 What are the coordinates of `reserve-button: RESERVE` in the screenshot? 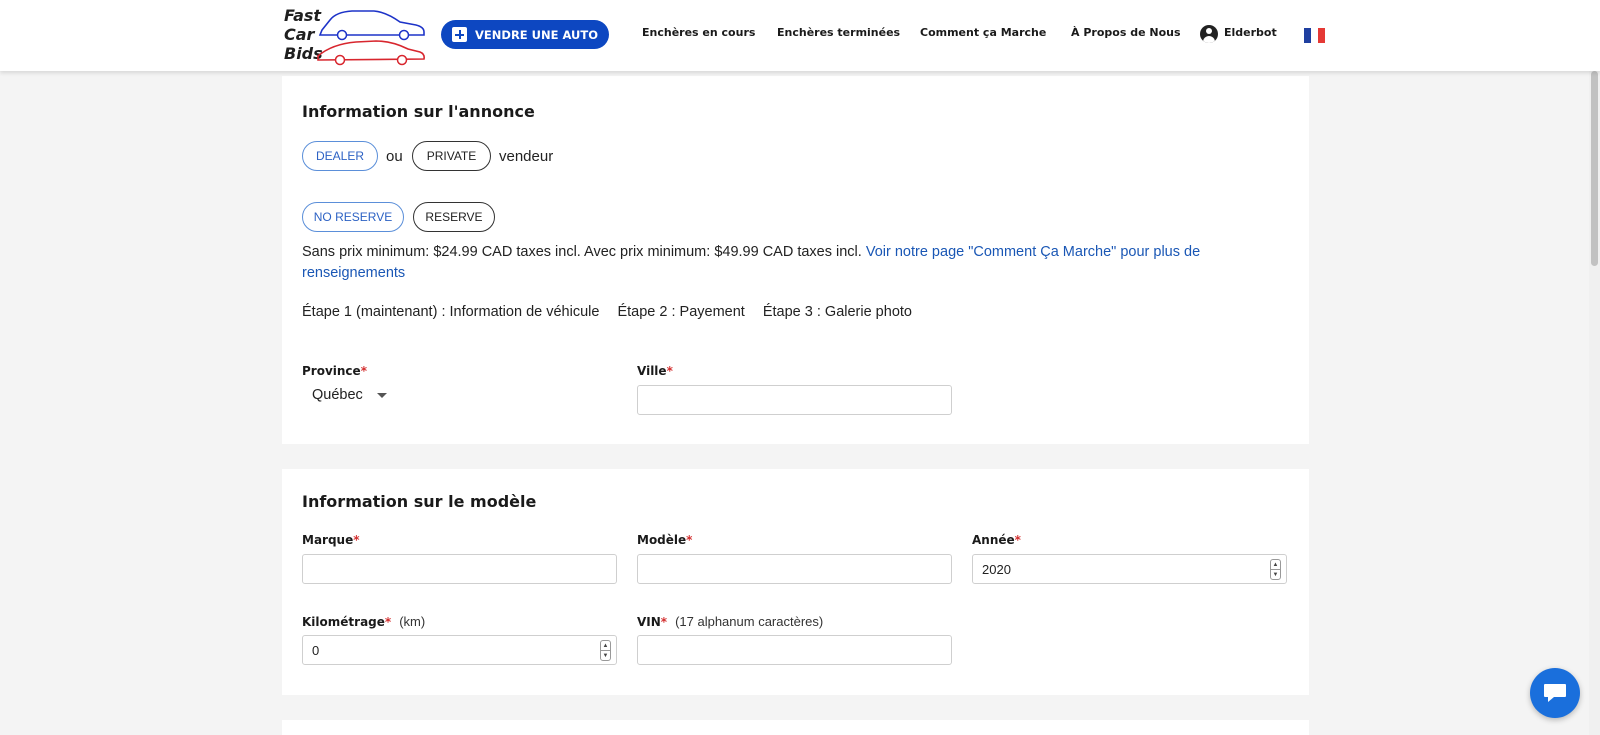 It's located at (454, 217).